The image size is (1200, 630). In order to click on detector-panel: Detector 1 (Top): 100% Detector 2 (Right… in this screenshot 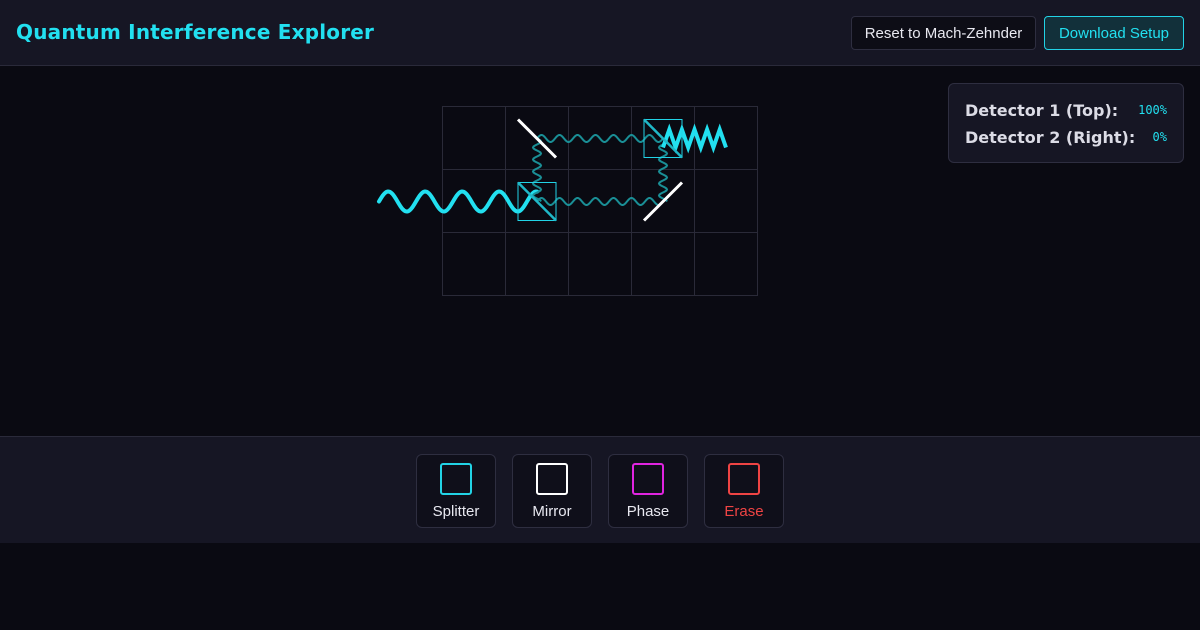, I will do `click(1066, 123)`.